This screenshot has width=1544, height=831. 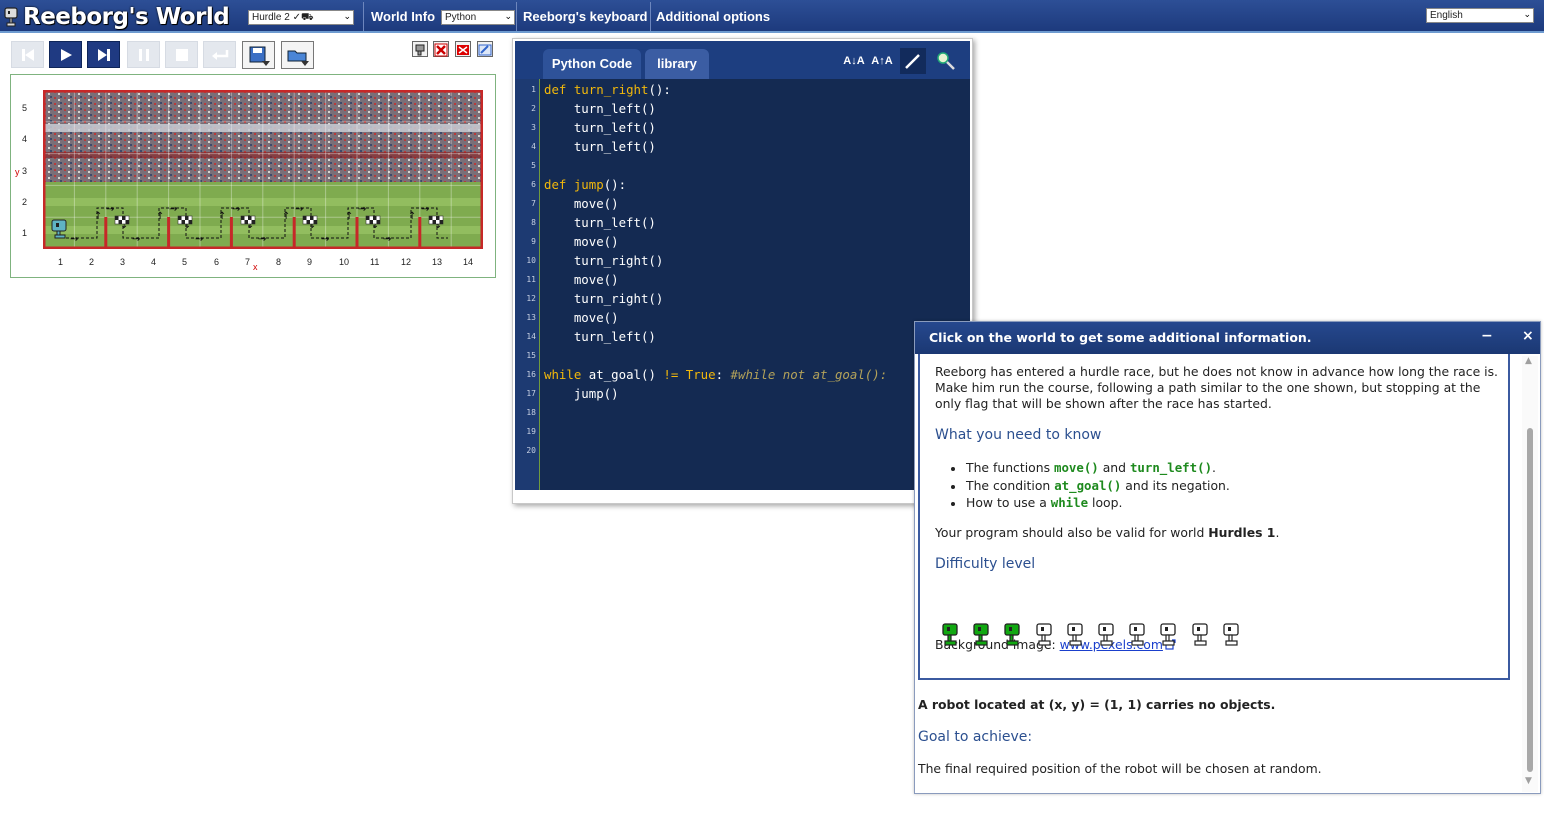 What do you see at coordinates (263, 169) in the screenshot?
I see `world-canvas: →↑→ ↓→ ↑→↓ →↑→ ↓→↑ →↓→ ↑→↓ →↑→ ↓` at bounding box center [263, 169].